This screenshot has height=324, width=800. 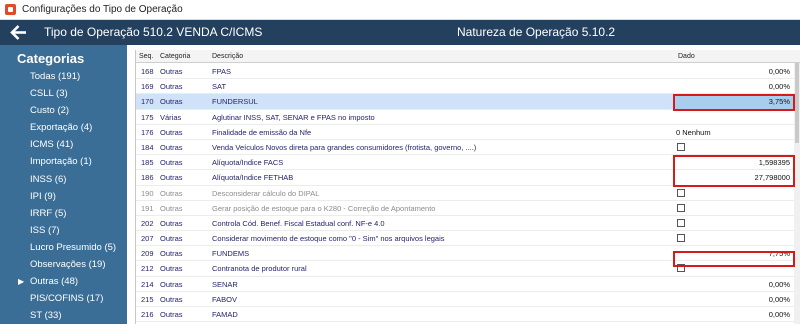 What do you see at coordinates (147, 254) in the screenshot?
I see `row-seq: 209` at bounding box center [147, 254].